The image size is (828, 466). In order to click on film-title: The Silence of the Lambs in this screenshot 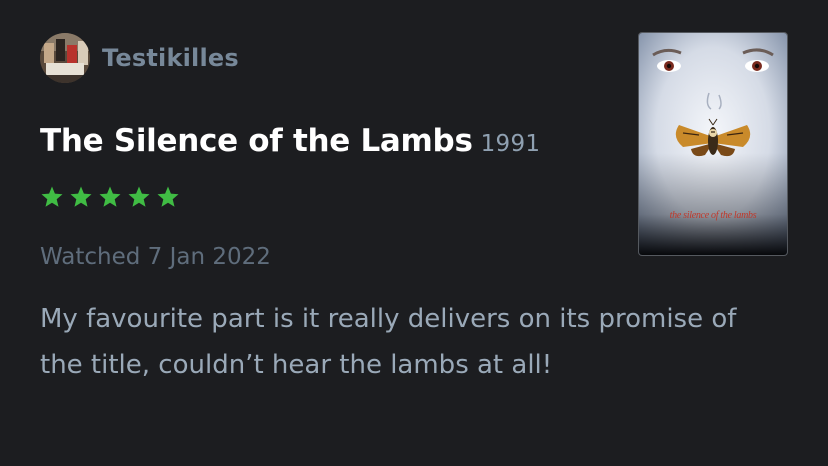, I will do `click(256, 141)`.